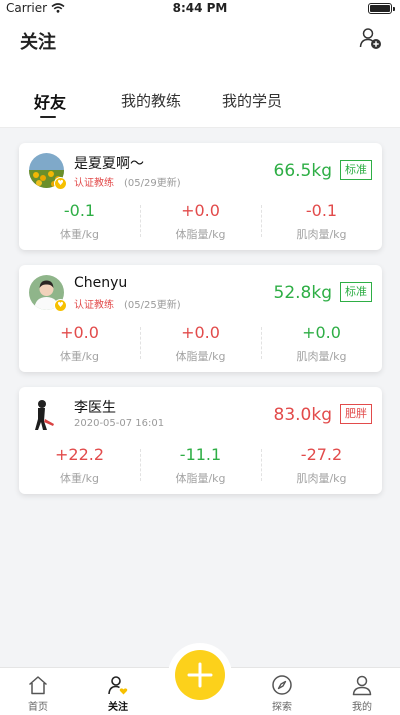 This screenshot has width=400, height=715. What do you see at coordinates (282, 685) in the screenshot?
I see `compass-icon` at bounding box center [282, 685].